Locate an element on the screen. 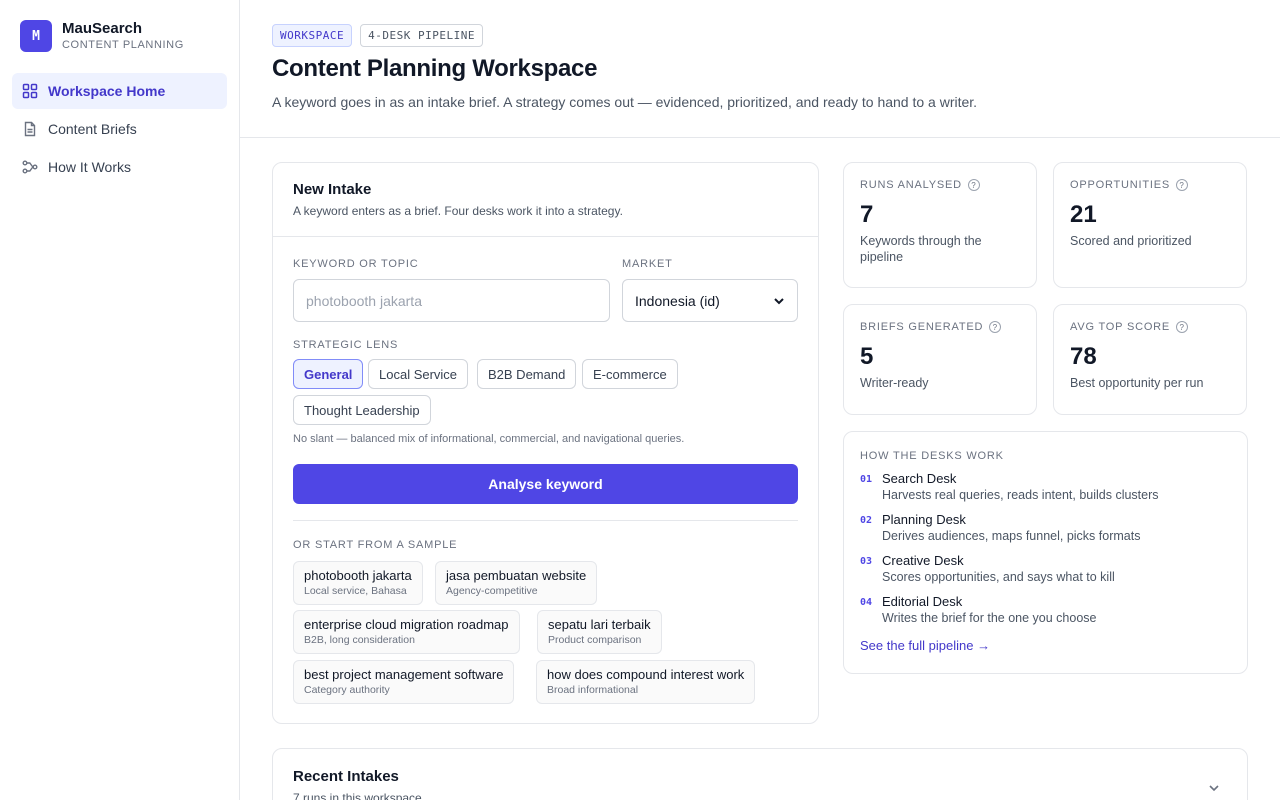  sidebar-item-workspace-home: Workspace Home is located at coordinates (119, 91).